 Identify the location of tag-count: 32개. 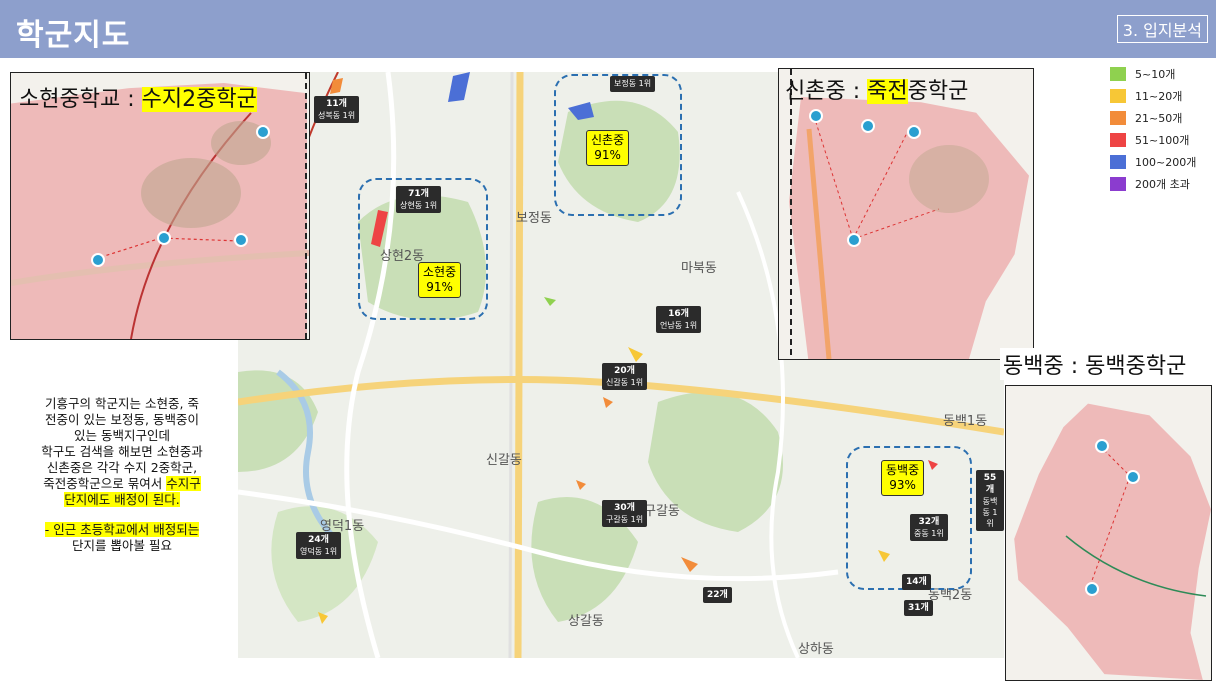
(929, 522).